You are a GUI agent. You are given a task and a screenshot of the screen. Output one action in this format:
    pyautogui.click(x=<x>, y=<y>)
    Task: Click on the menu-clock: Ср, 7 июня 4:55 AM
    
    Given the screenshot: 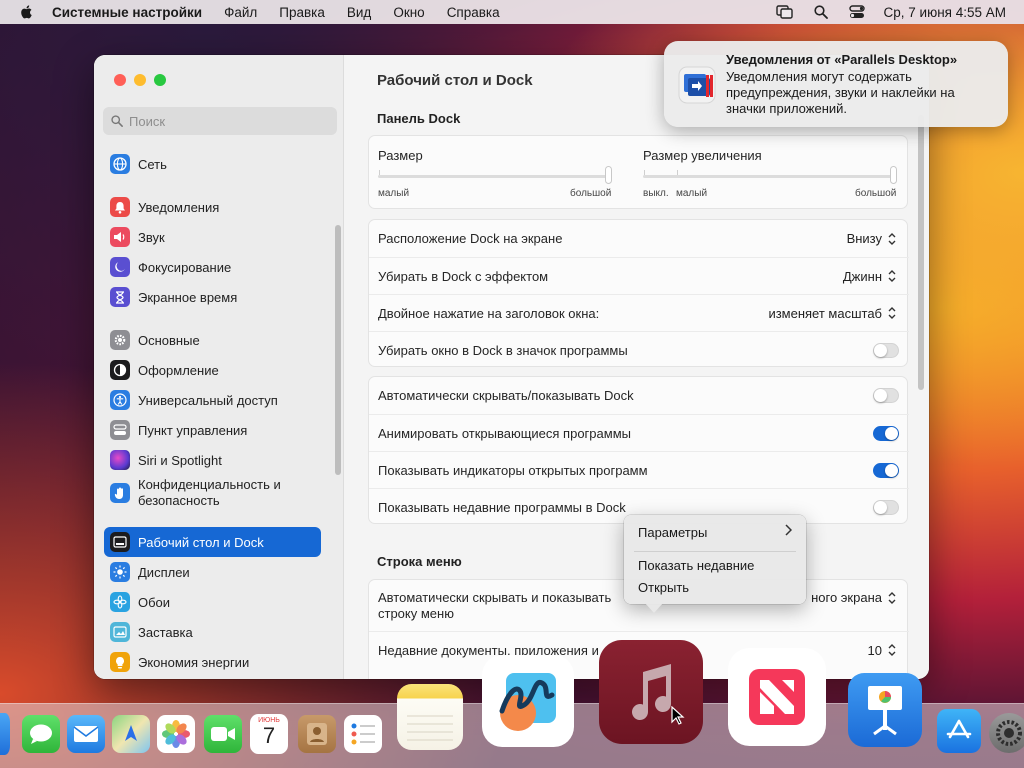 What is the action you would take?
    pyautogui.click(x=945, y=12)
    